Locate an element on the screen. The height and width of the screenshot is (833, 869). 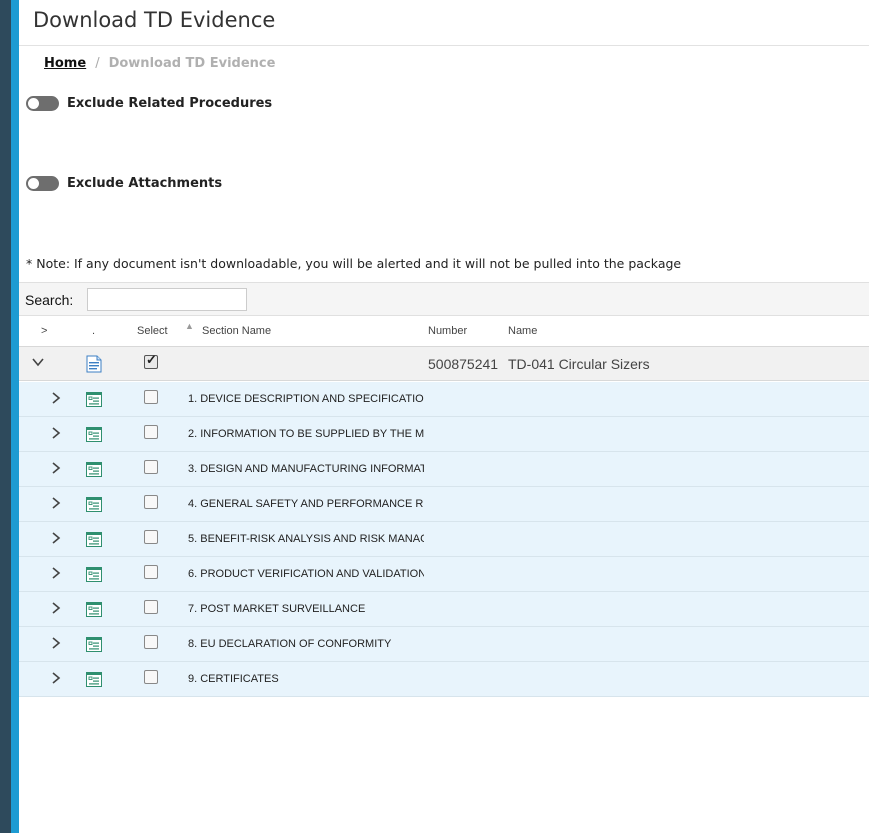
section-row: 3. DESIGN AND MANUFACTURING INFORMAT is located at coordinates (444, 469).